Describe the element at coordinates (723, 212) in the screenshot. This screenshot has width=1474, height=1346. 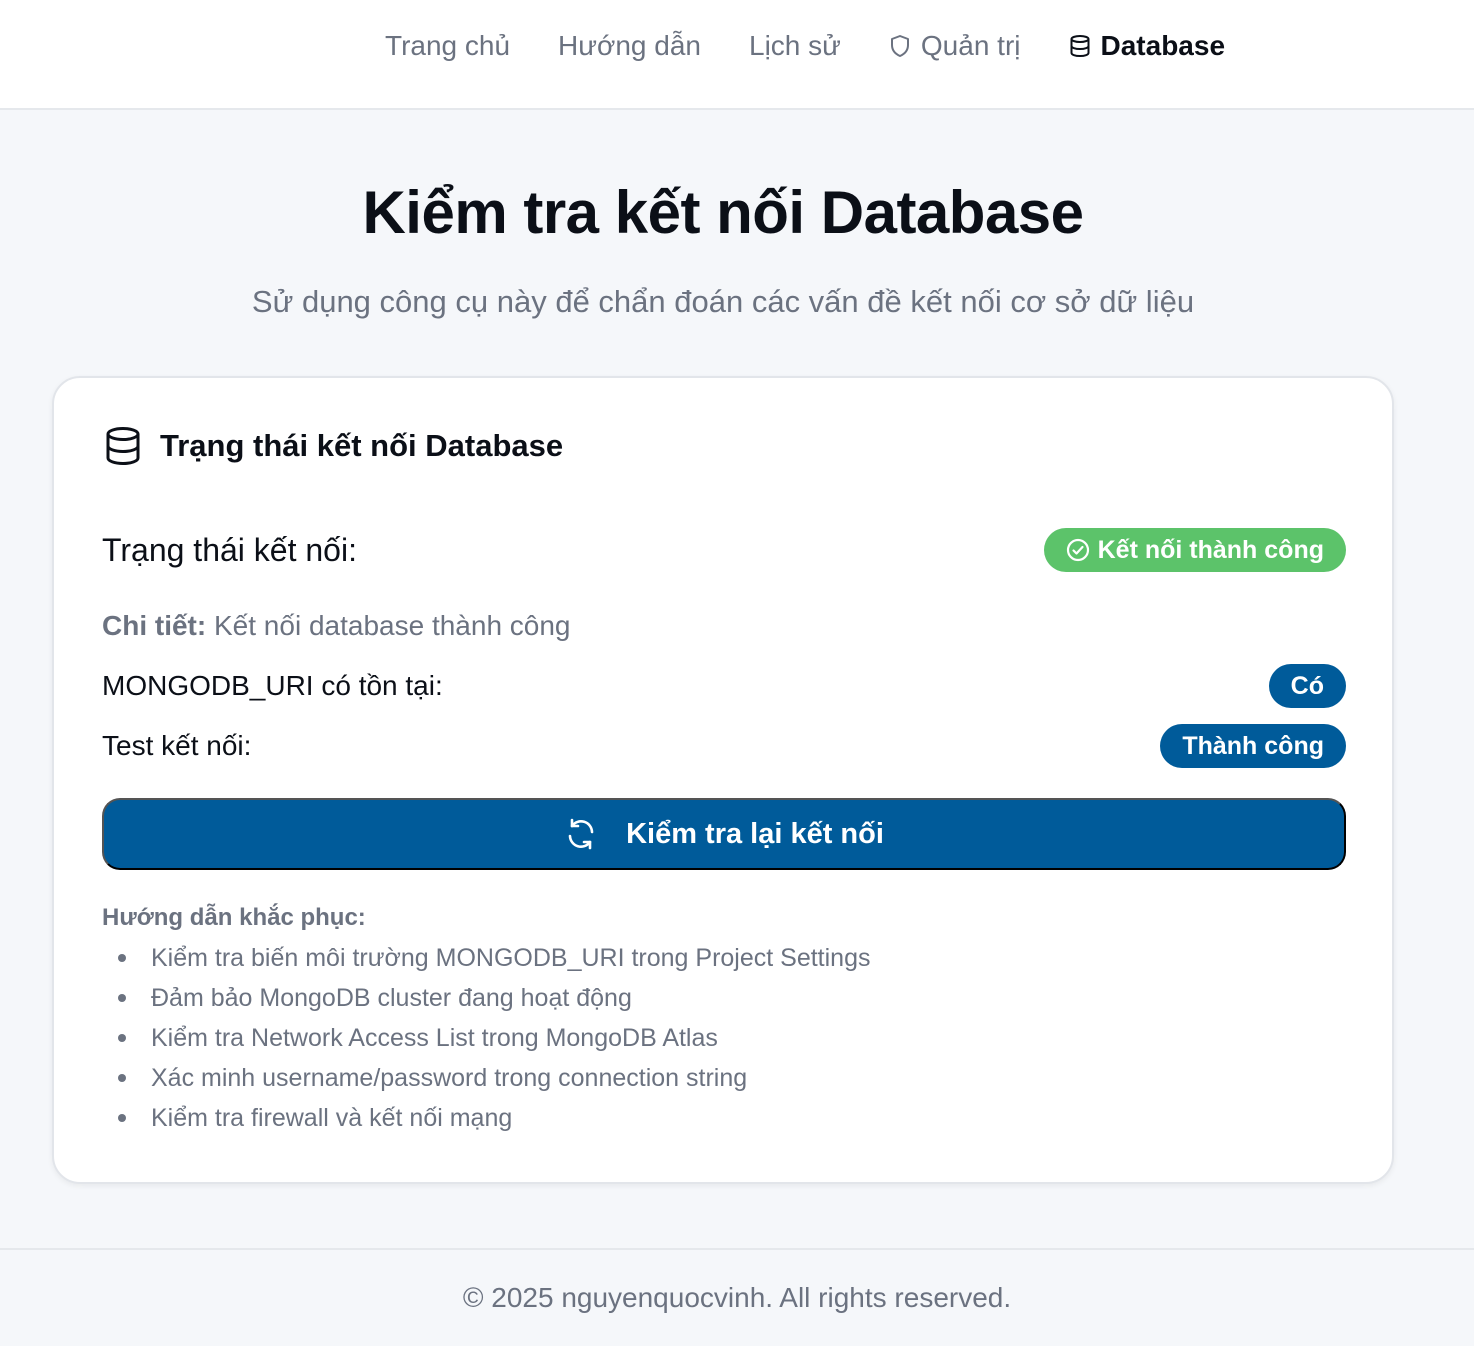
I see `page-title: Kiểm tra kết nối Database` at that location.